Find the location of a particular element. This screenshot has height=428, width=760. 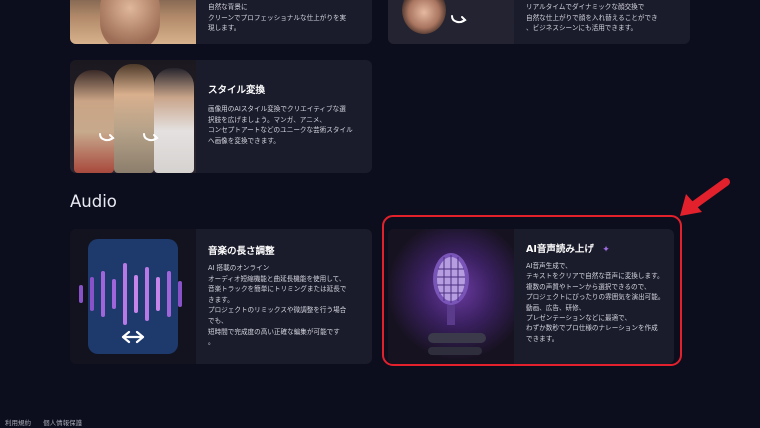

footer-link-terms: 利用規約 is located at coordinates (18, 423).